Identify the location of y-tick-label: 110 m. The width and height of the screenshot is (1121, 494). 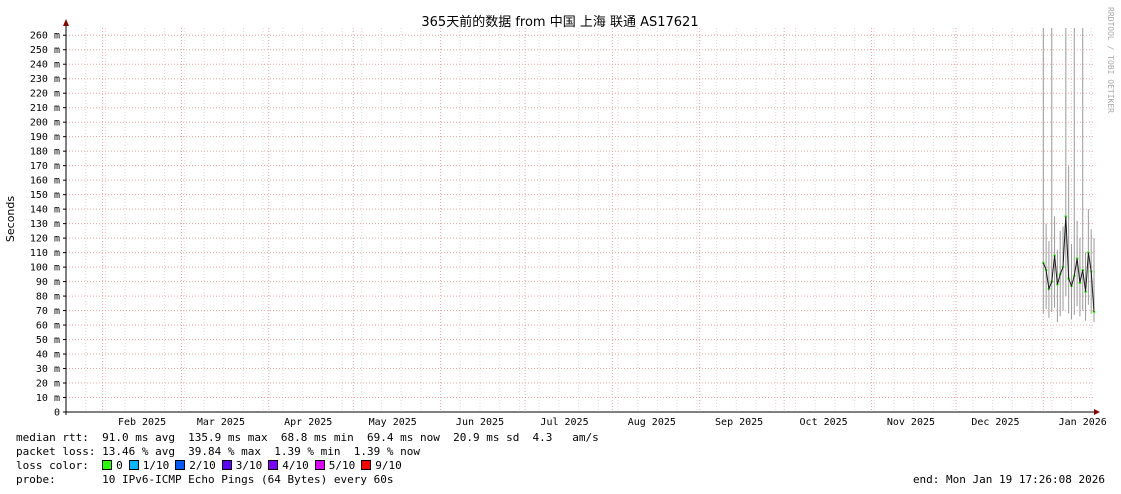
(45, 253).